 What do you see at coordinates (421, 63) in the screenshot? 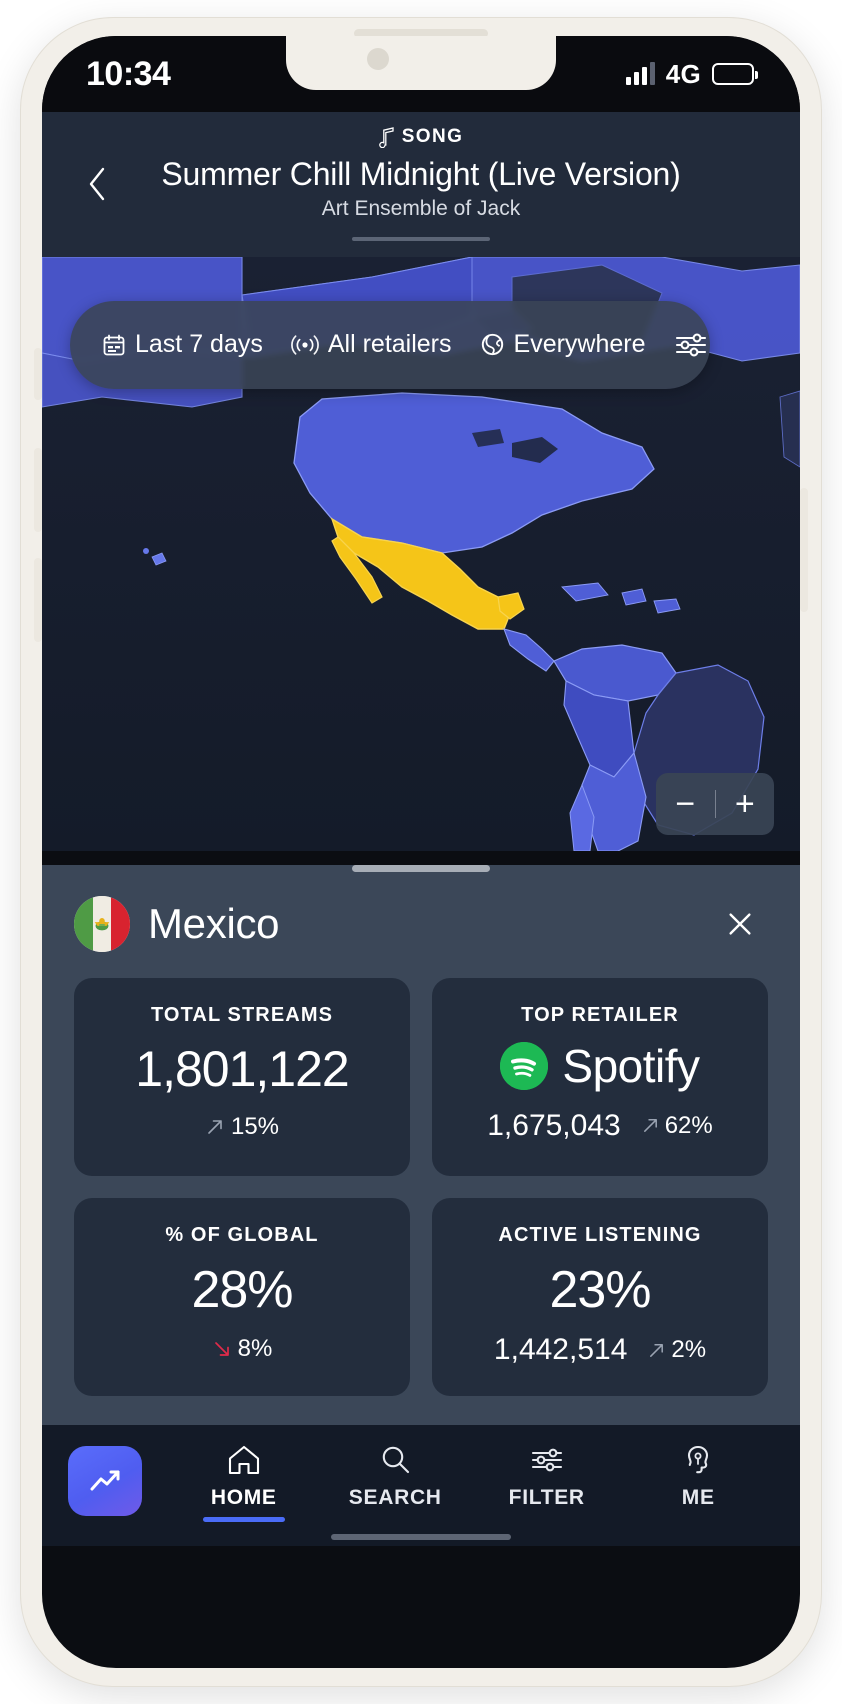
I see `display-notch` at bounding box center [421, 63].